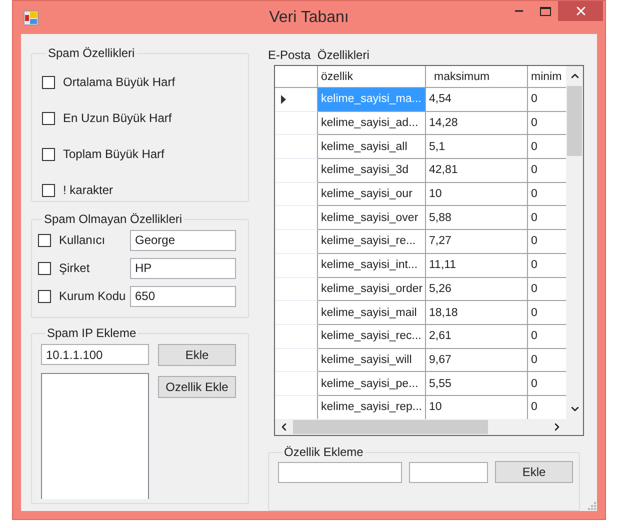 The width and height of the screenshot is (617, 528). Describe the element at coordinates (31, 18) in the screenshot. I see `app-icon` at that location.